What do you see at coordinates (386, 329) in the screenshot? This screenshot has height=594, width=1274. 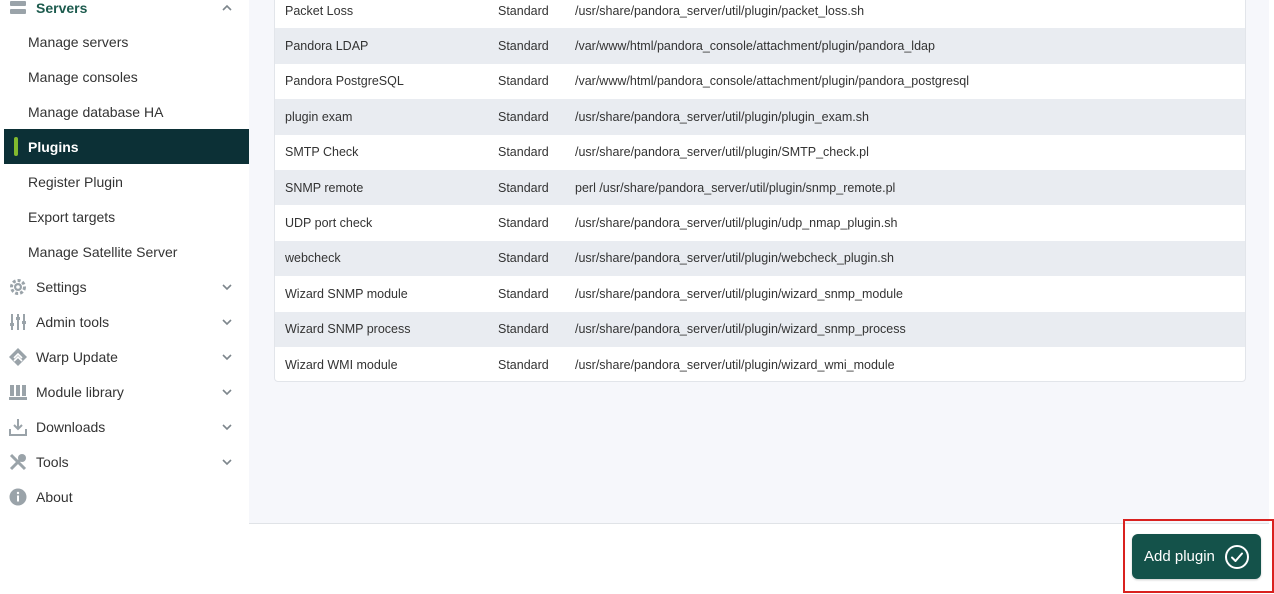 I see `plugin-name-cell: Wizard SNMP process` at bounding box center [386, 329].